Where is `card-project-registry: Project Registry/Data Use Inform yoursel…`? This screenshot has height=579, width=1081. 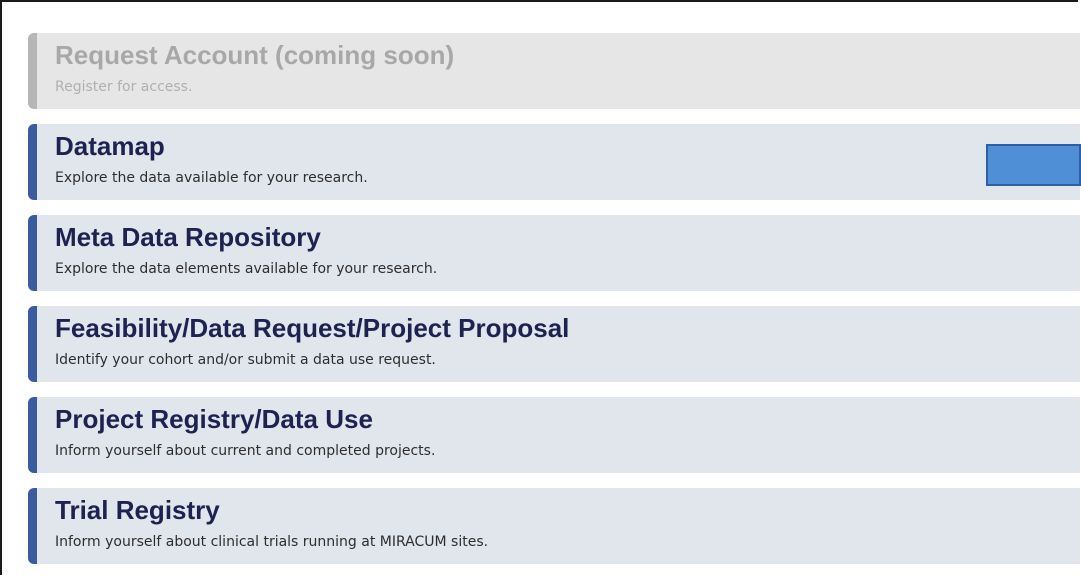
card-project-registry: Project Registry/Data Use Inform yoursel… is located at coordinates (554, 435).